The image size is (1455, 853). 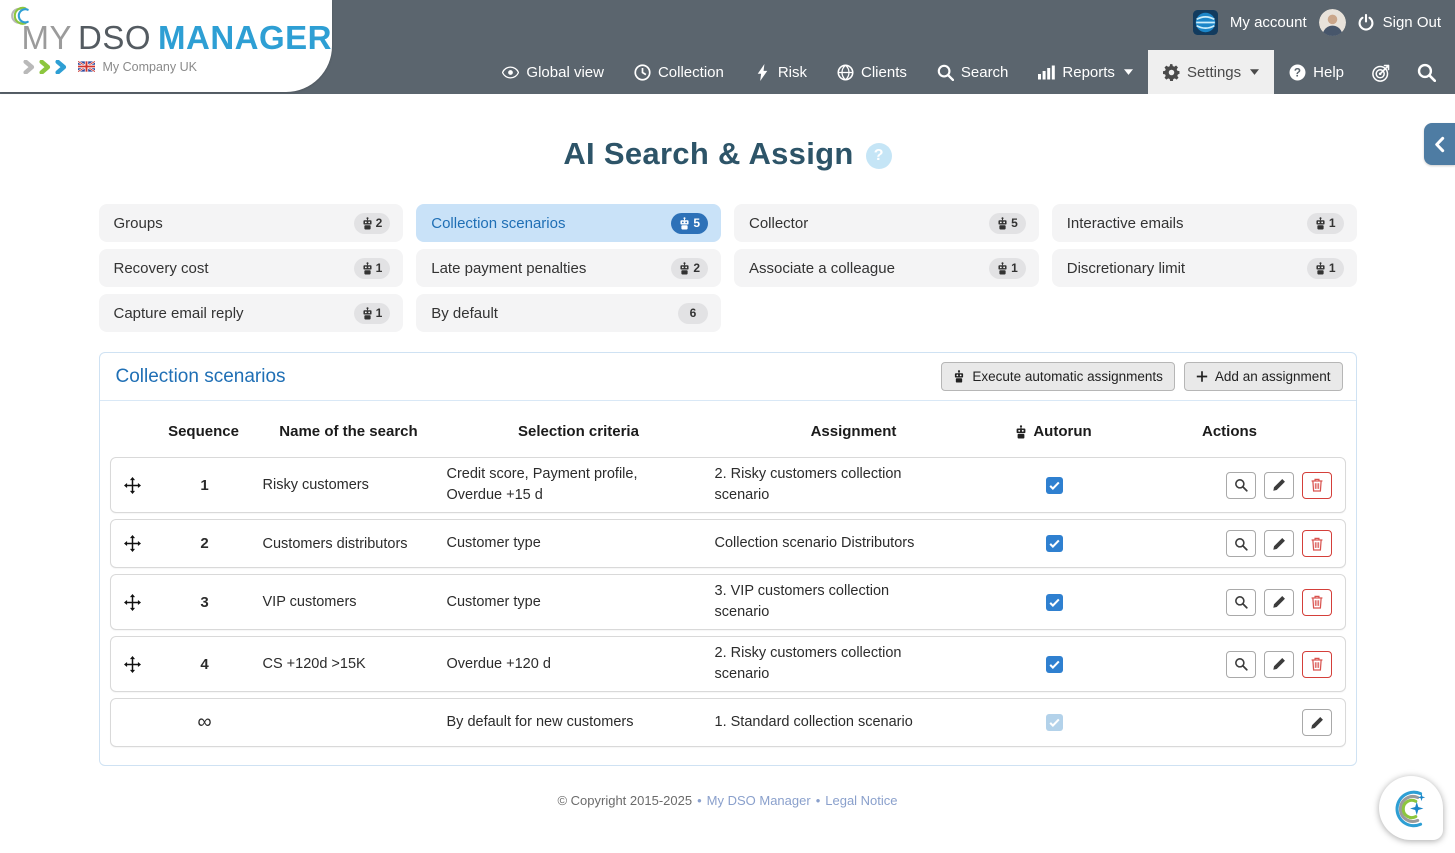 What do you see at coordinates (251, 223) in the screenshot?
I see `filter-tag-groups: Groups 2` at bounding box center [251, 223].